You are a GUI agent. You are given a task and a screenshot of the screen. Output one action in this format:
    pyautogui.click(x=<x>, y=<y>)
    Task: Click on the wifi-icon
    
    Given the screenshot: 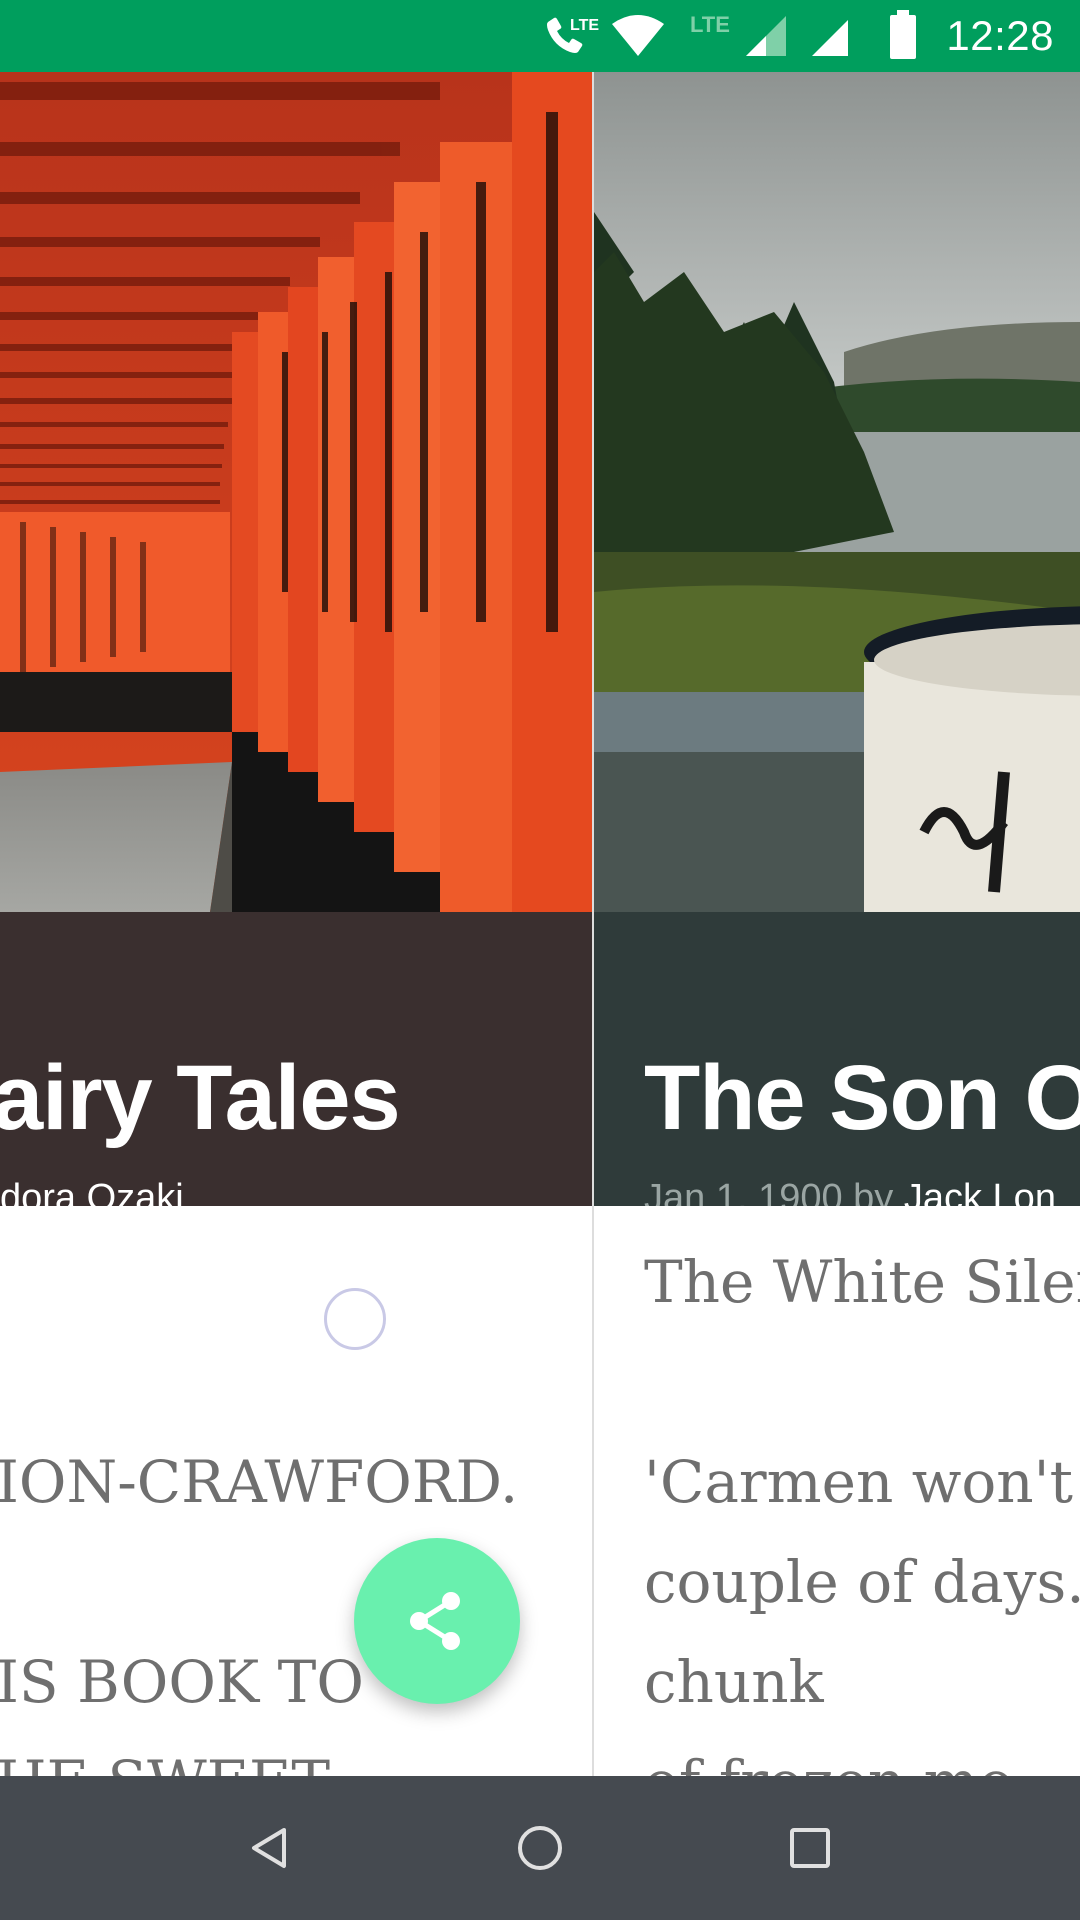 What is the action you would take?
    pyautogui.click(x=638, y=35)
    